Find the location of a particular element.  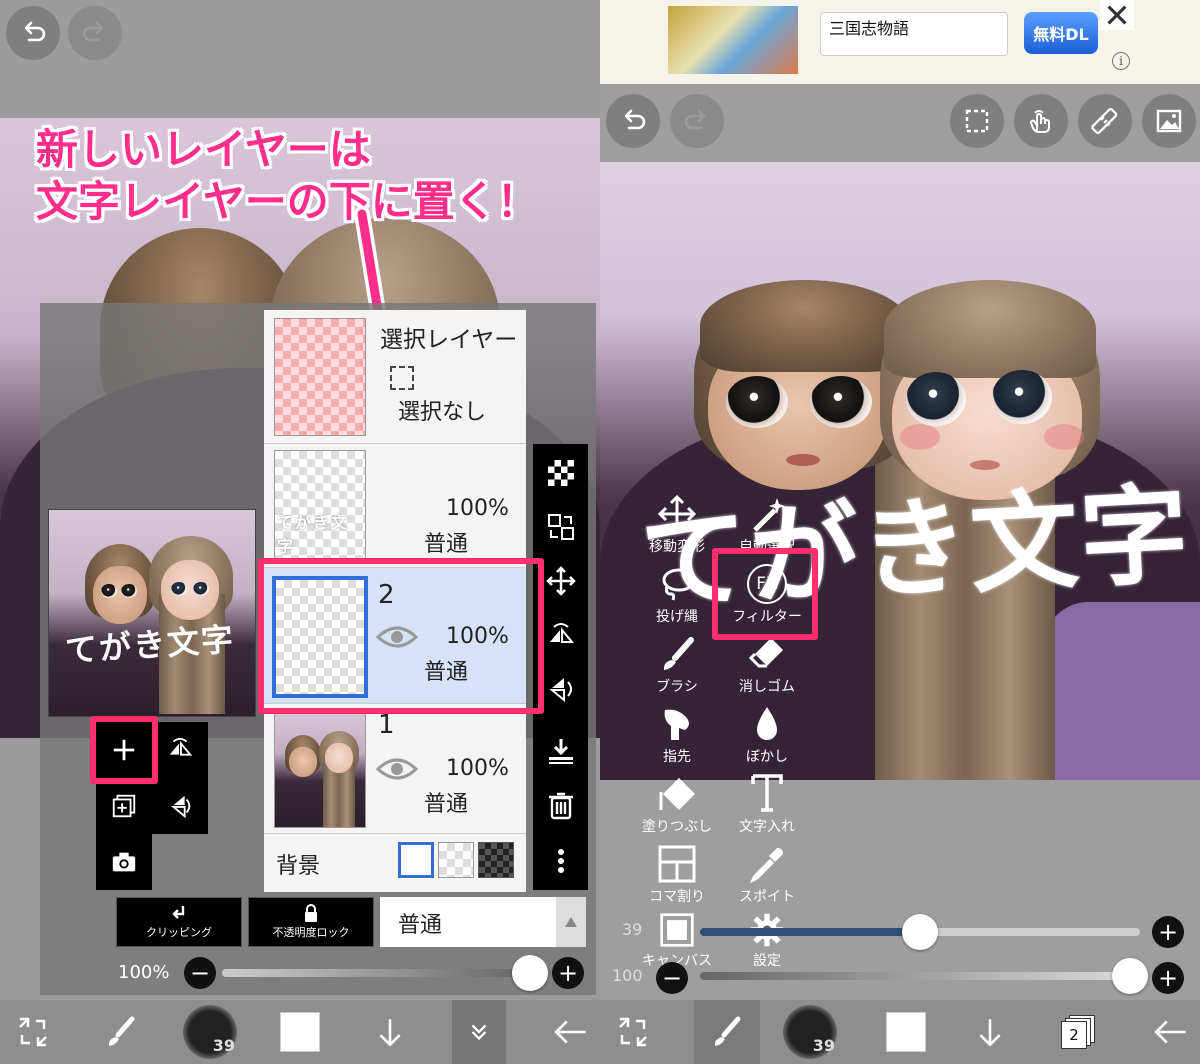

dashed-square-icon is located at coordinates (977, 121).